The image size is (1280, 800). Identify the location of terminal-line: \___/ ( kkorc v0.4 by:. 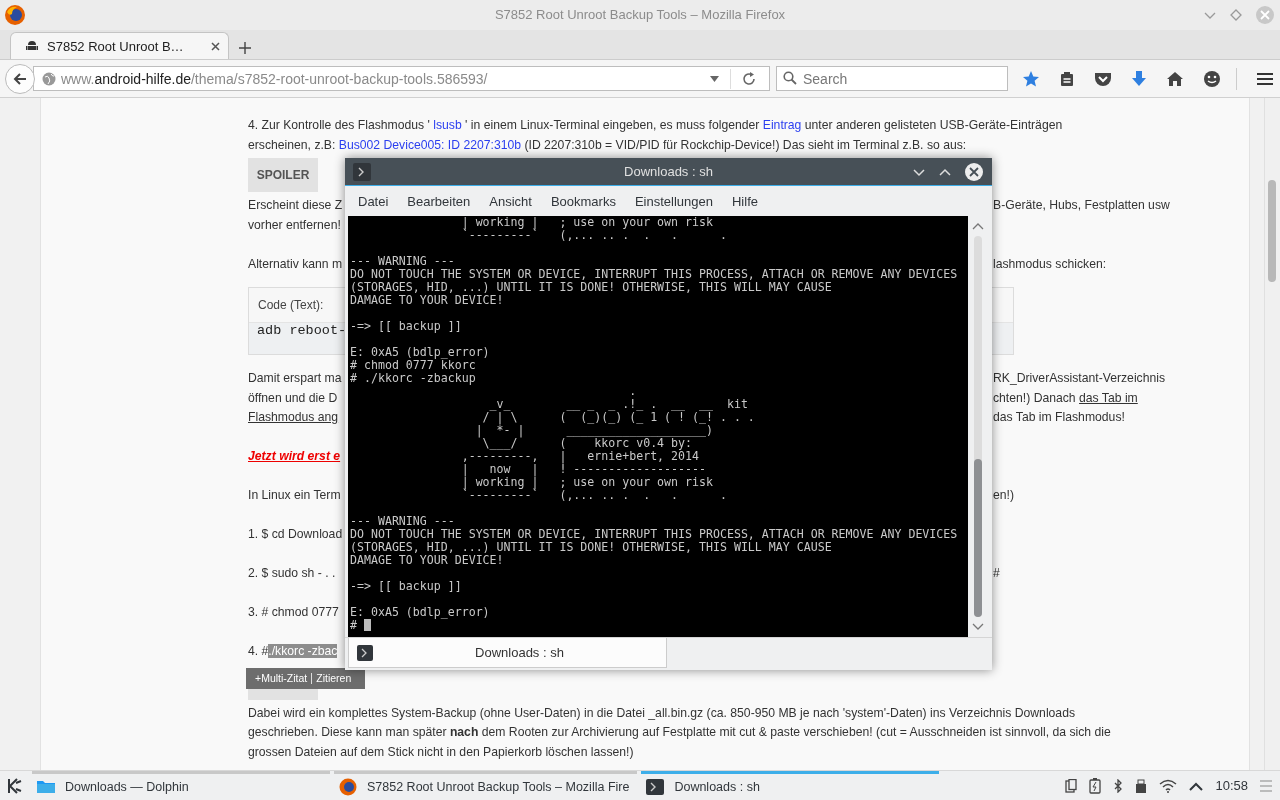
(587, 443).